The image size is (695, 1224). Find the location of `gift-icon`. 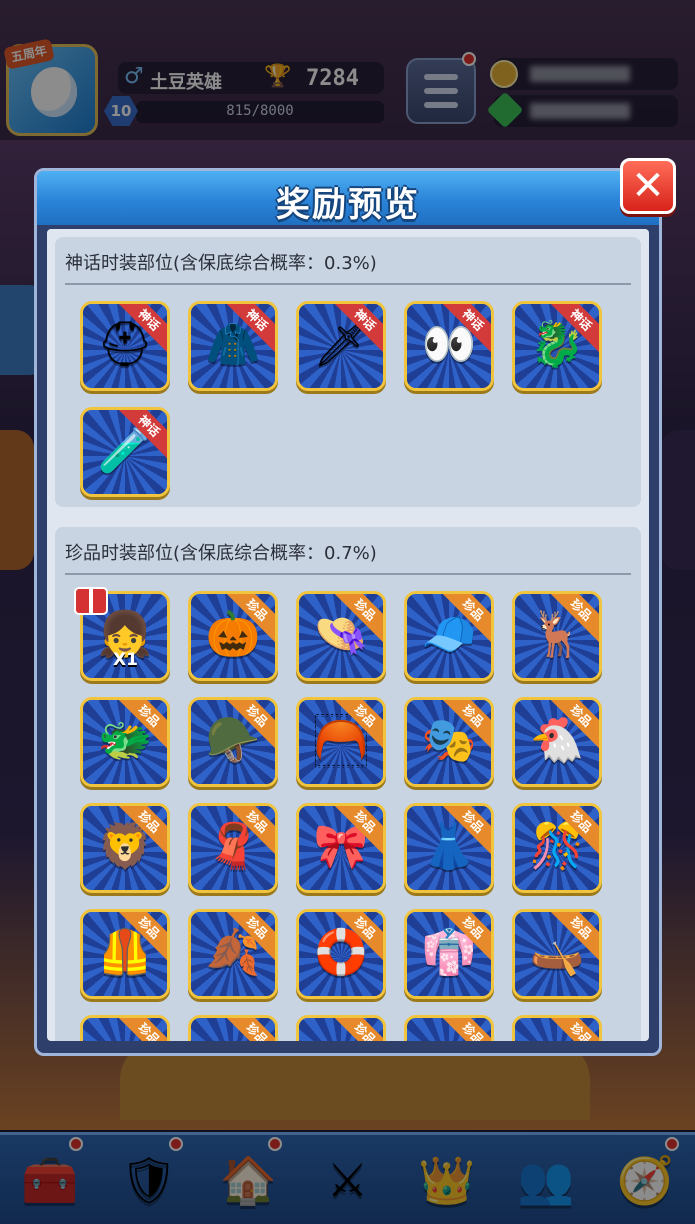

gift-icon is located at coordinates (91, 601).